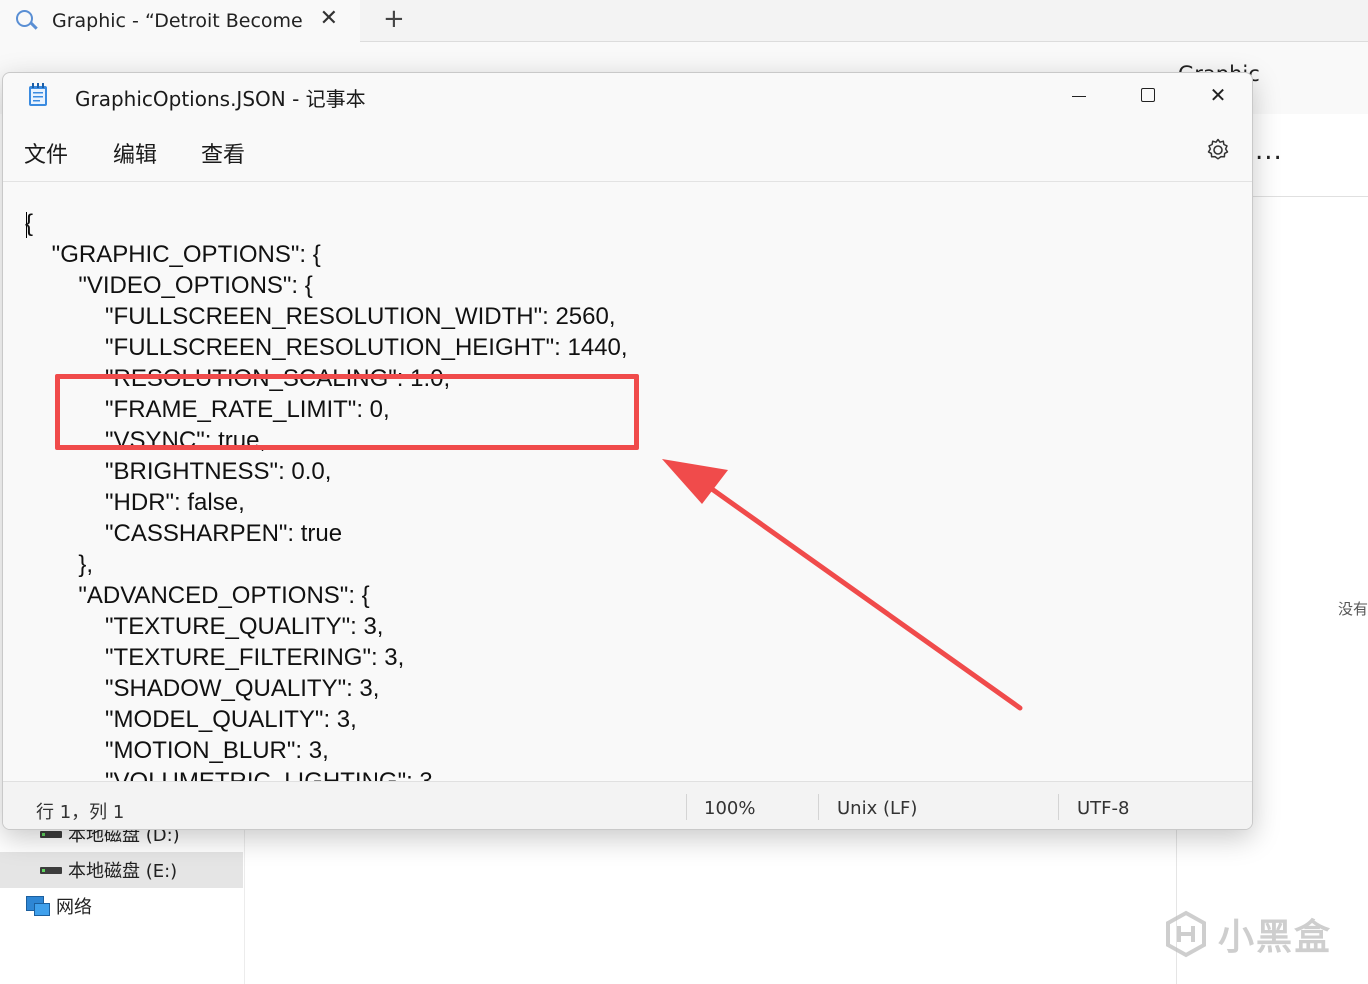 The image size is (1368, 984). I want to click on nav-item-label: 本地磁盘 (E:), so click(123, 871).